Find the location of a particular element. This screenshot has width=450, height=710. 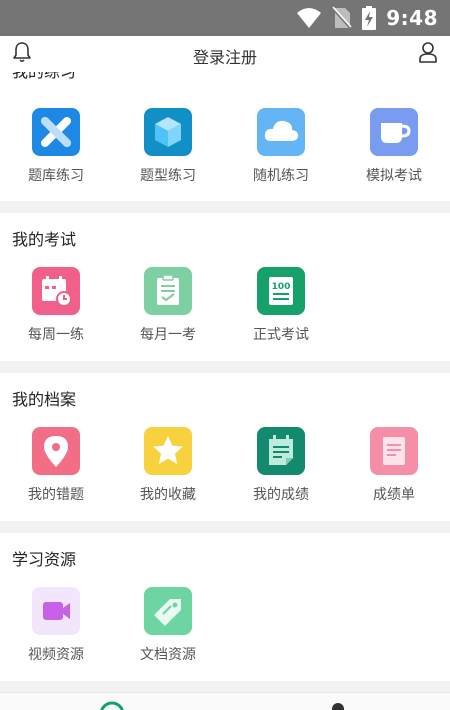

cube-icon is located at coordinates (168, 132).